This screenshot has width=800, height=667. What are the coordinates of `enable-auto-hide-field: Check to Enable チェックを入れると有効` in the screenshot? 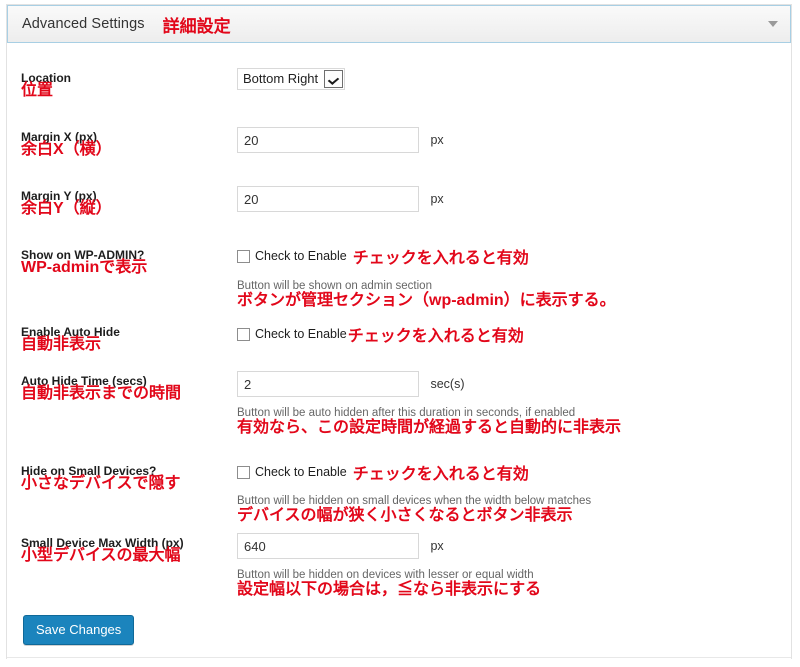 It's located at (380, 334).